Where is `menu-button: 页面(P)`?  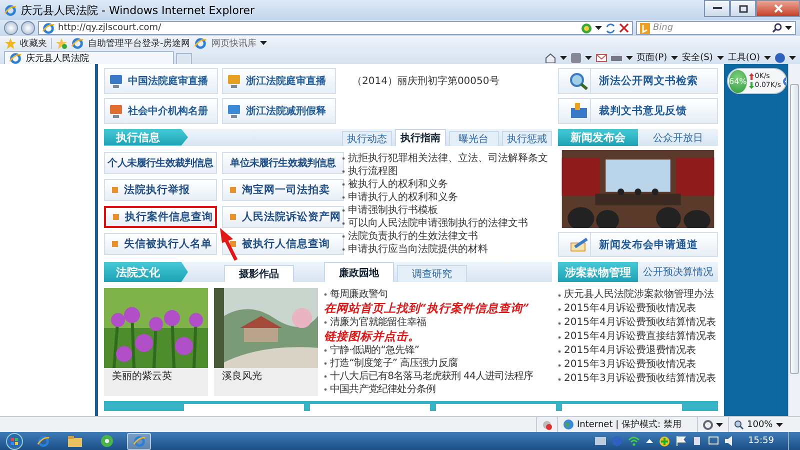 menu-button: 页面(P) is located at coordinates (652, 57).